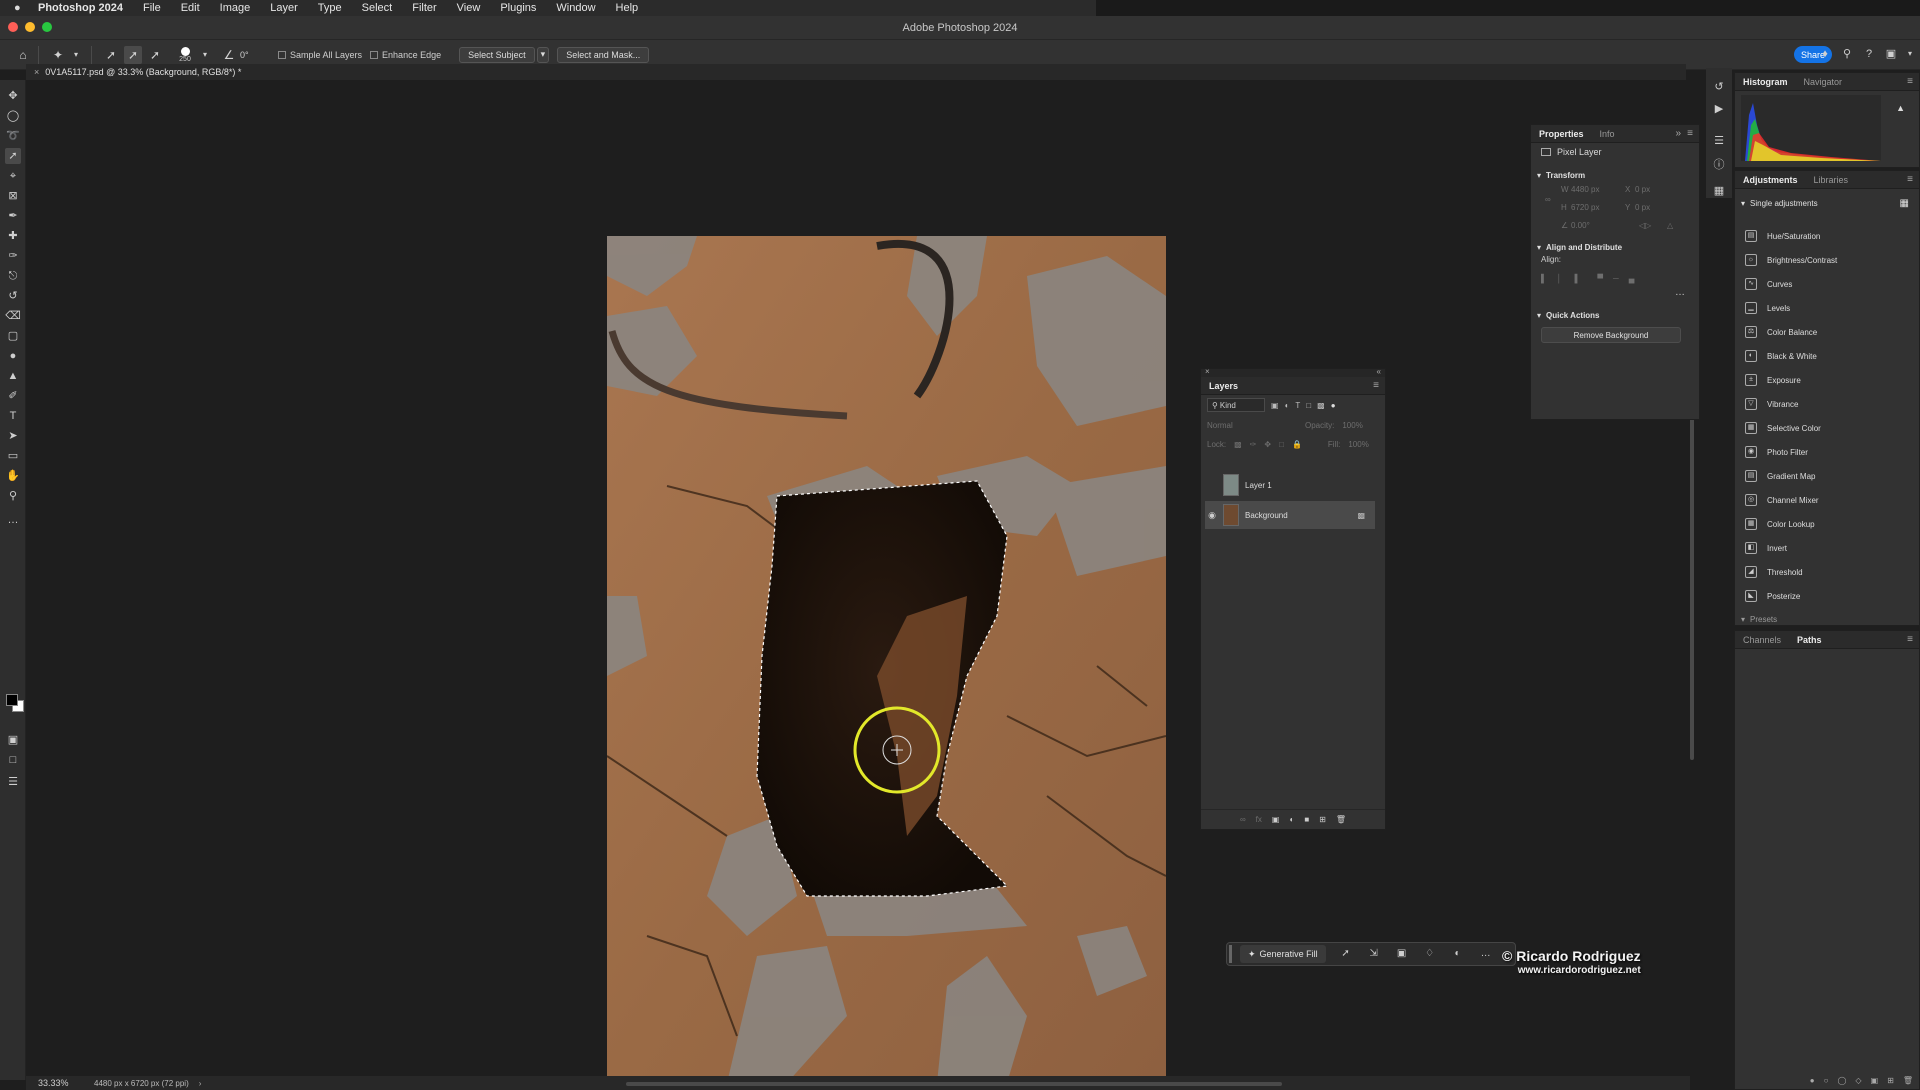  Describe the element at coordinates (1585, 189) in the screenshot. I see `width-field: 4480 px` at that location.